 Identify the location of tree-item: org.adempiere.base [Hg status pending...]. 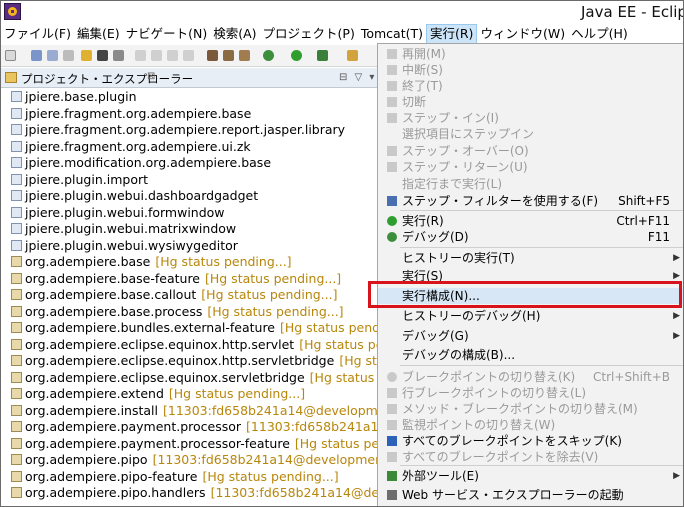
(151, 262).